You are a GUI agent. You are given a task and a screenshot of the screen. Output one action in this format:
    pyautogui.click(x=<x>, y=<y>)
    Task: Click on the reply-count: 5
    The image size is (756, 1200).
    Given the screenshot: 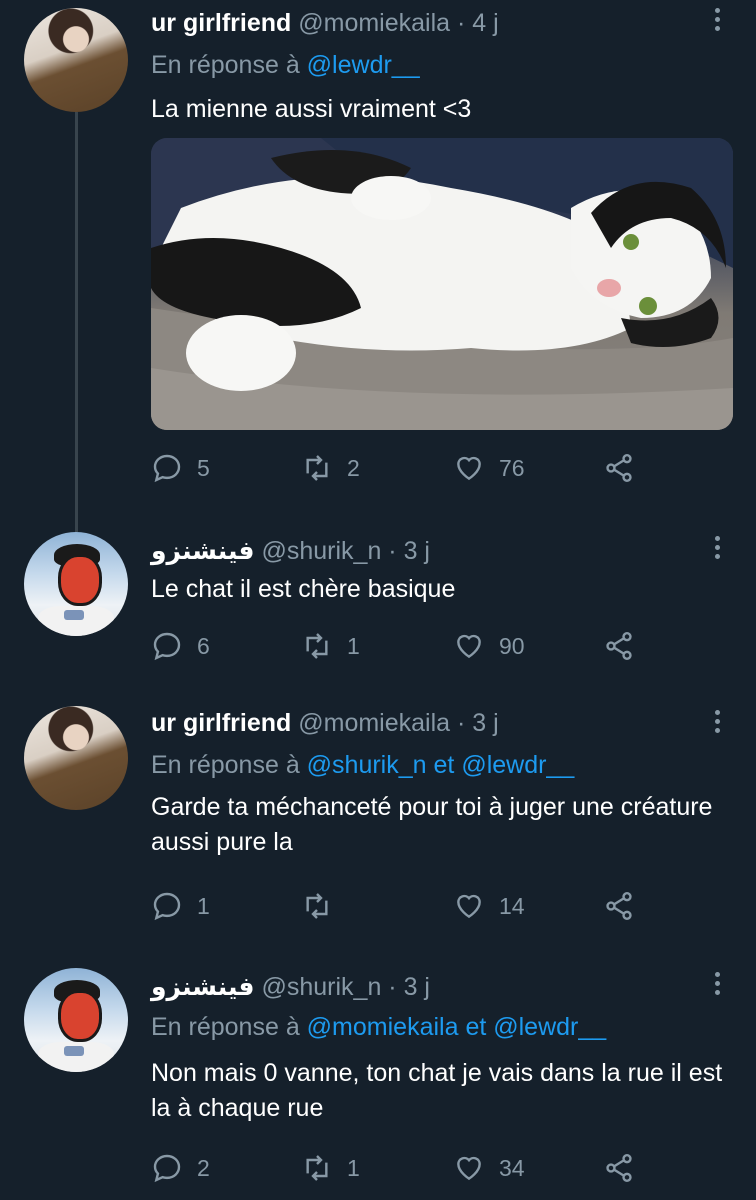 What is the action you would take?
    pyautogui.click(x=203, y=467)
    